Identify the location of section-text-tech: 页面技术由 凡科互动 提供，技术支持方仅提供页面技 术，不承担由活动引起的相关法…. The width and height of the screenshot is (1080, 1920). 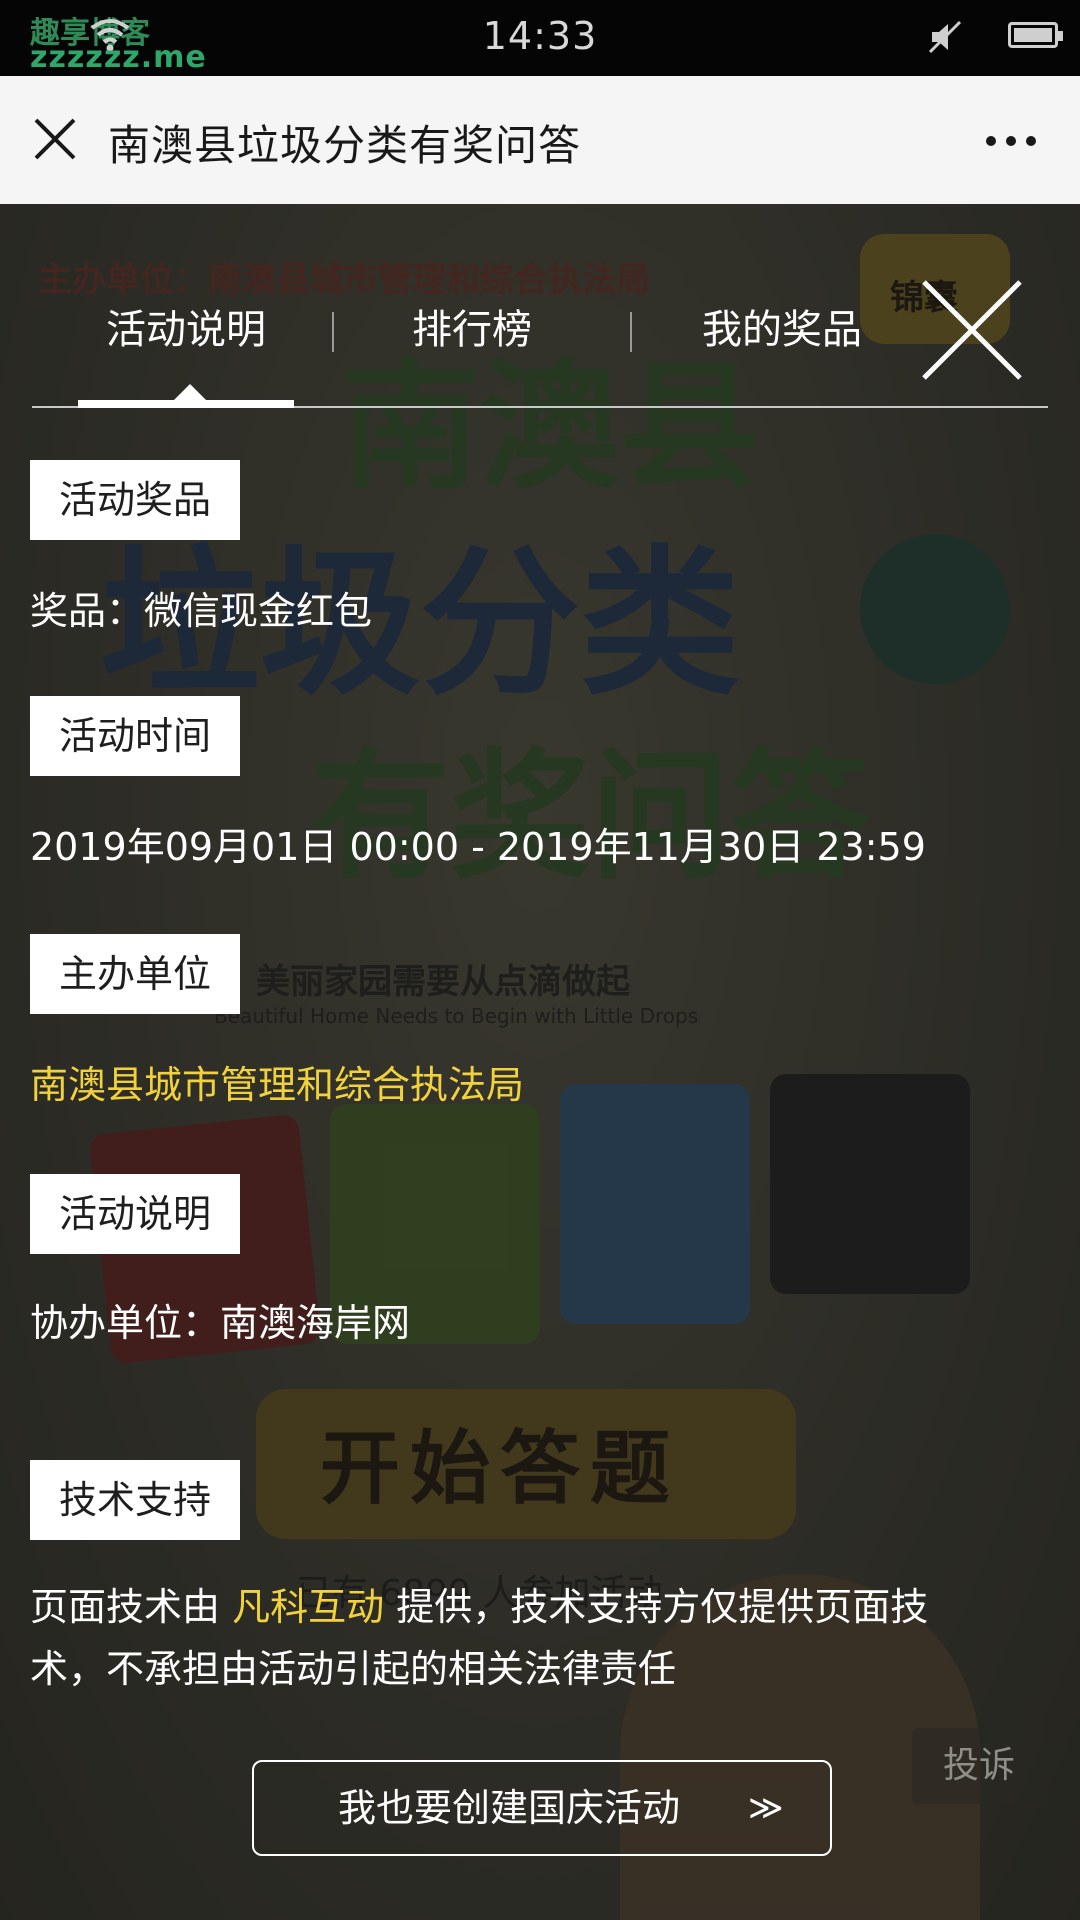
(535, 1638).